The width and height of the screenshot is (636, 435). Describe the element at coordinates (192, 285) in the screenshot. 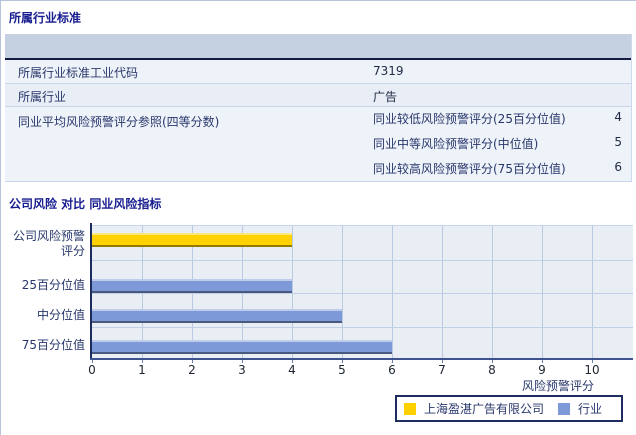

I see `bar-25百分位值` at that location.